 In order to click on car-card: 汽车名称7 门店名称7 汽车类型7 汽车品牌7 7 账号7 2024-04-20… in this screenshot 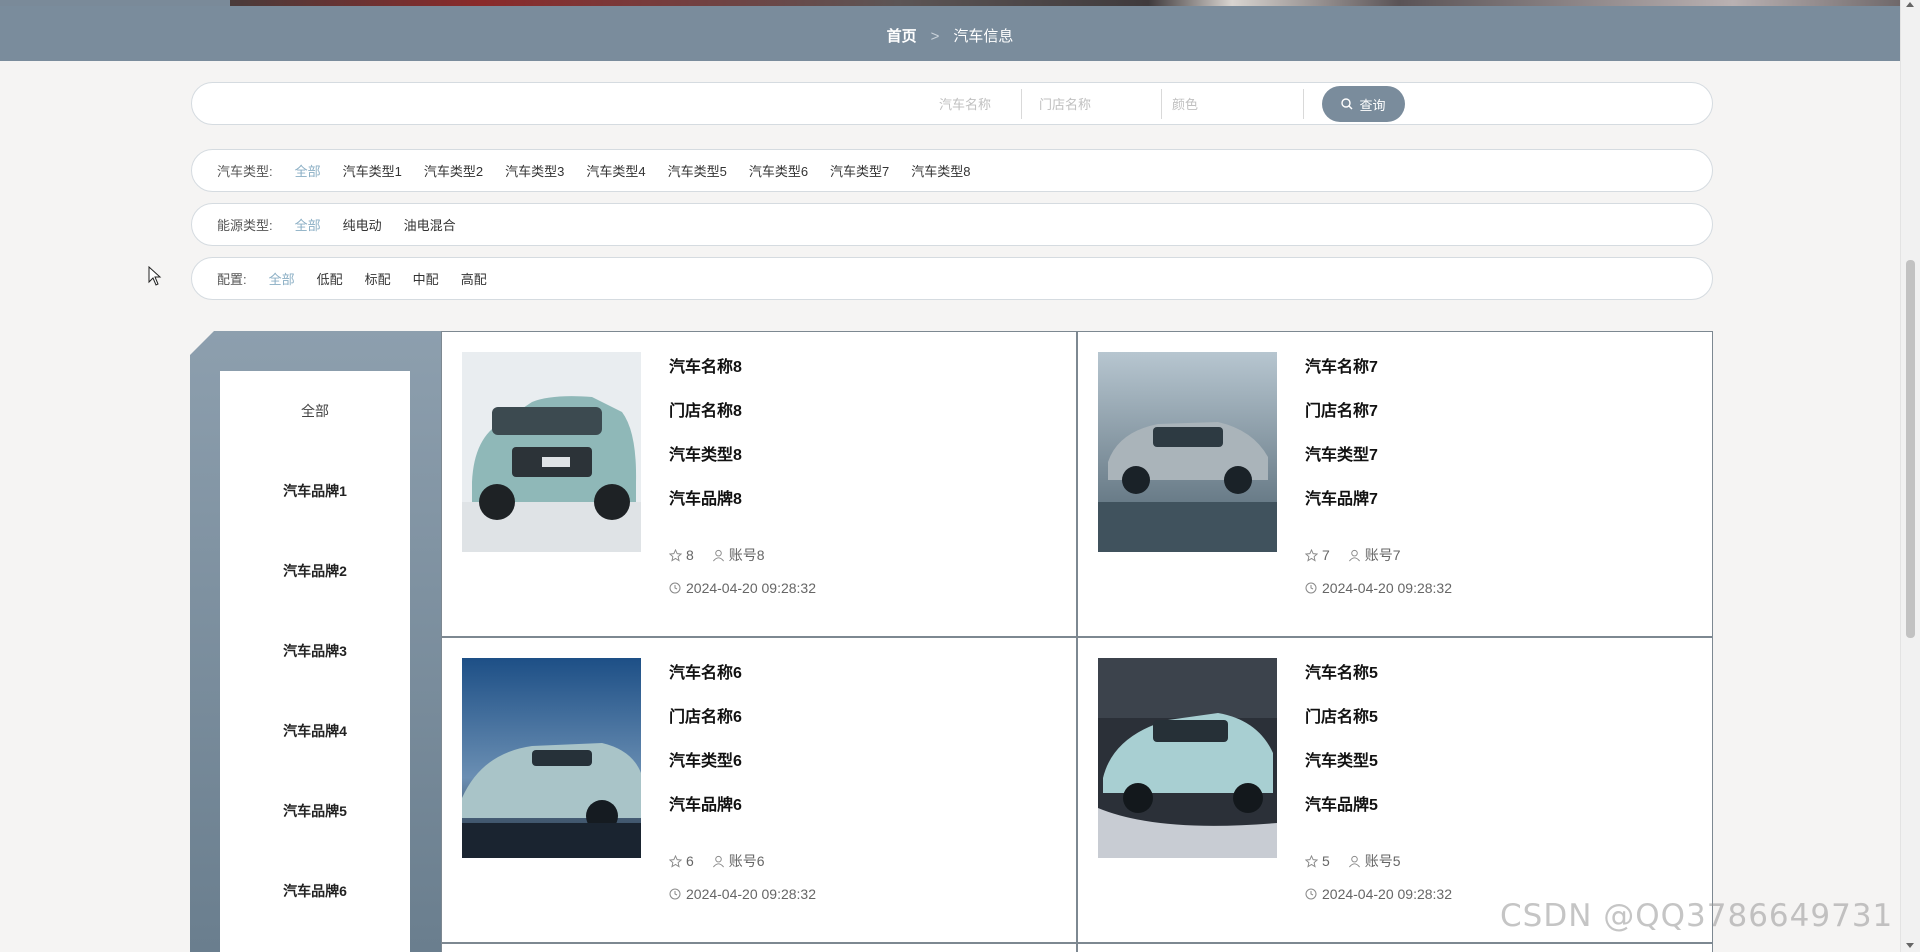, I will do `click(1395, 484)`.